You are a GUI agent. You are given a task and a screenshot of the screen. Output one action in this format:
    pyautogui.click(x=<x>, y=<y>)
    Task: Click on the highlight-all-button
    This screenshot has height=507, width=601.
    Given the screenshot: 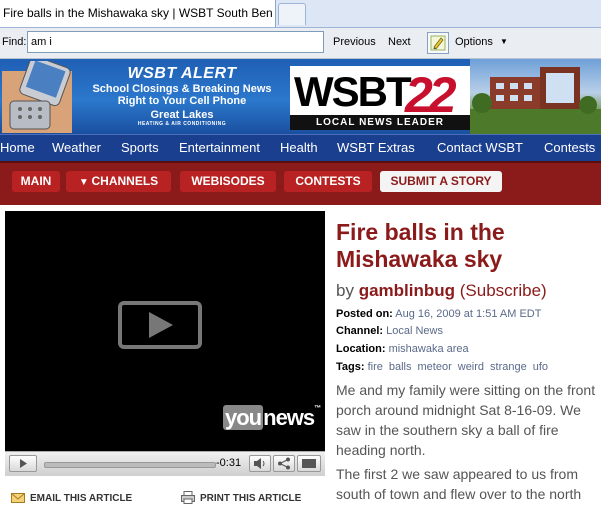 What is the action you would take?
    pyautogui.click(x=438, y=43)
    